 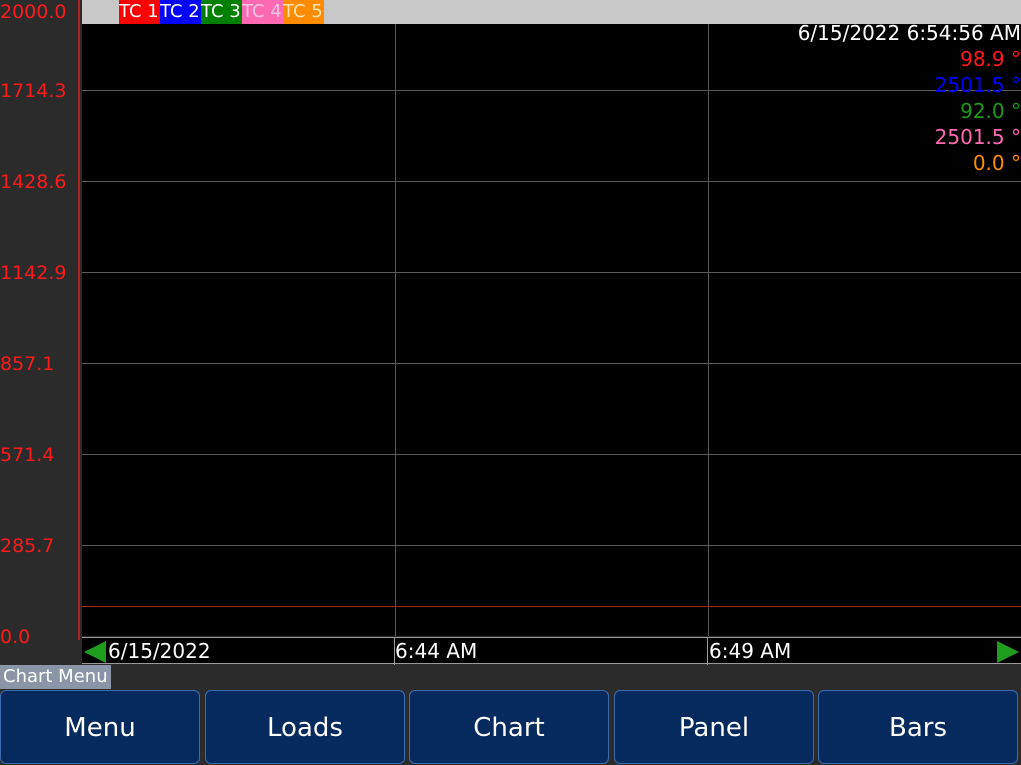 I want to click on y-tick-label: 571.4, so click(x=27, y=455).